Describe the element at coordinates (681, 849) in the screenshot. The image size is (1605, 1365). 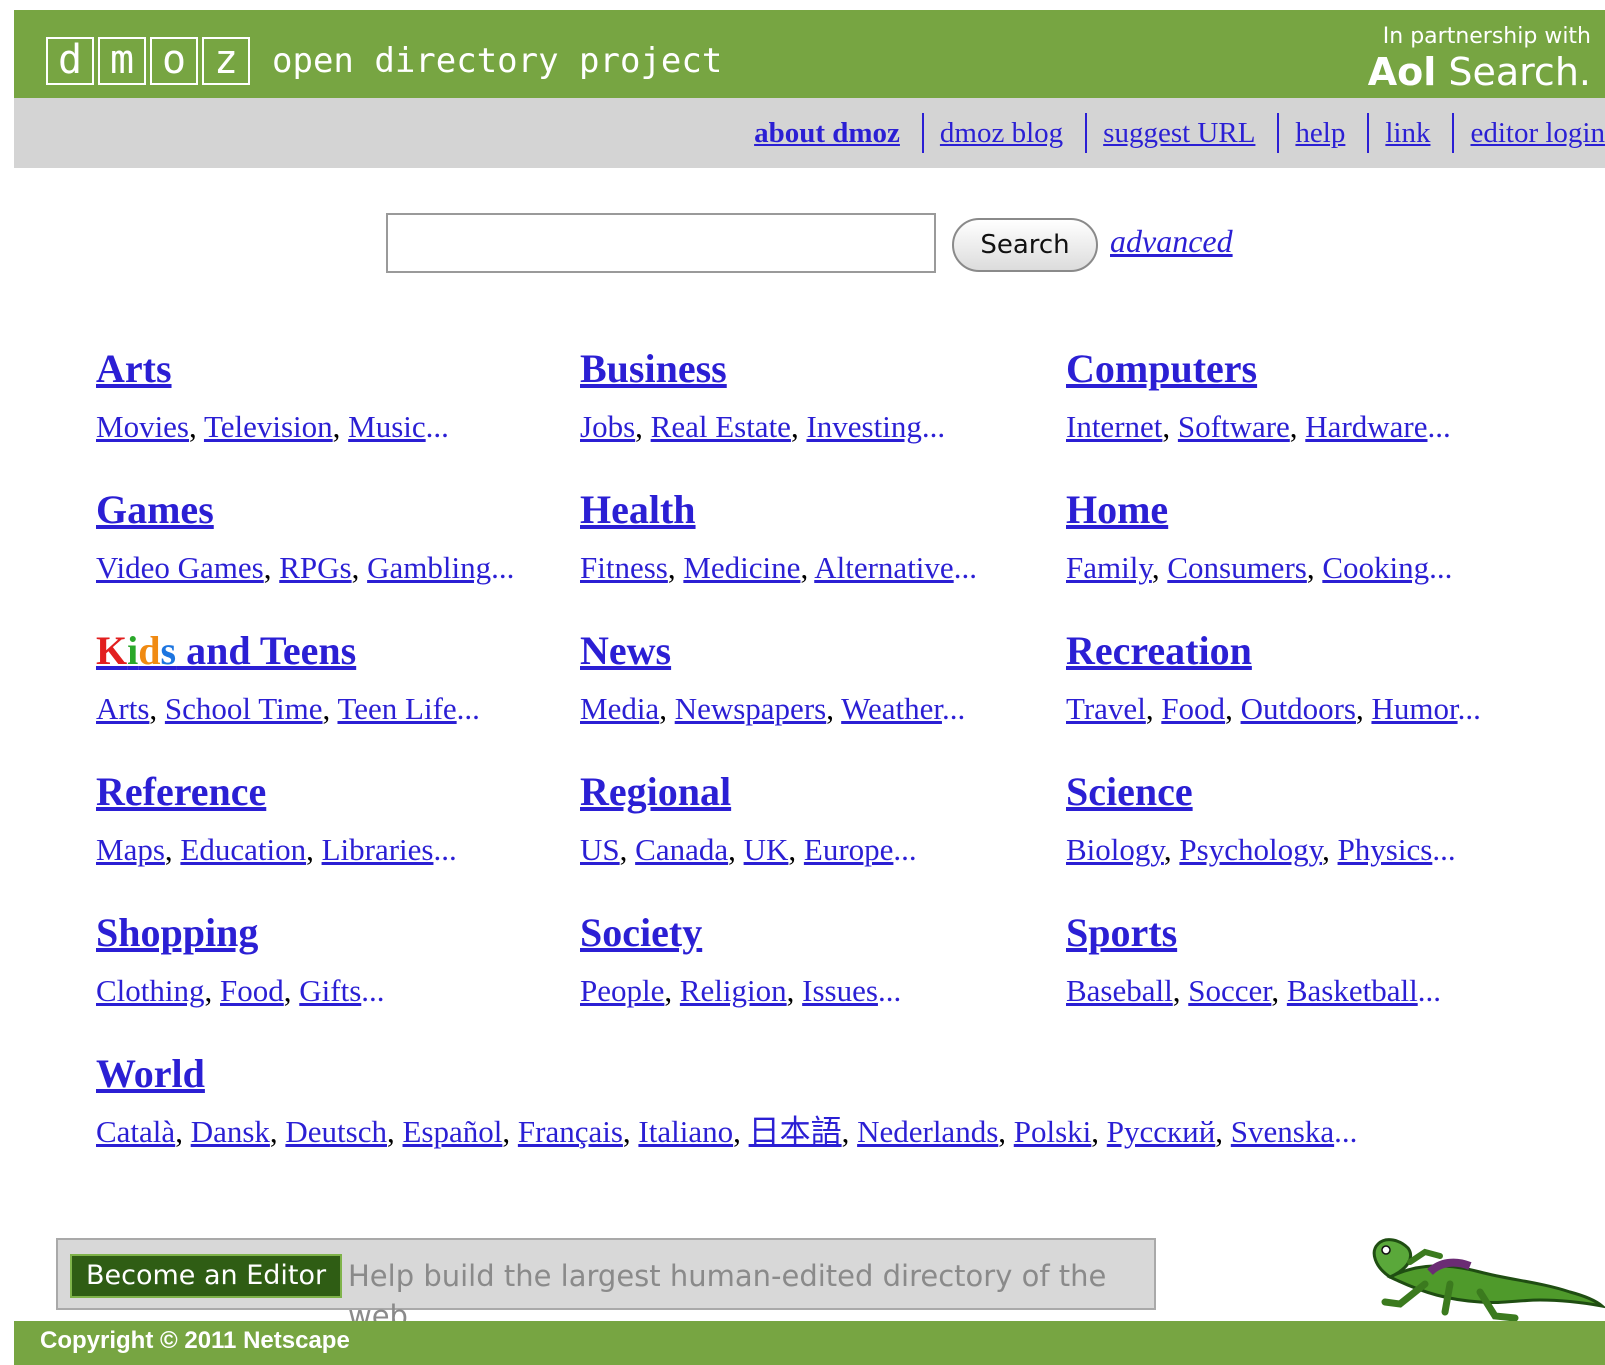
I see `subcategory-link: Canada` at that location.